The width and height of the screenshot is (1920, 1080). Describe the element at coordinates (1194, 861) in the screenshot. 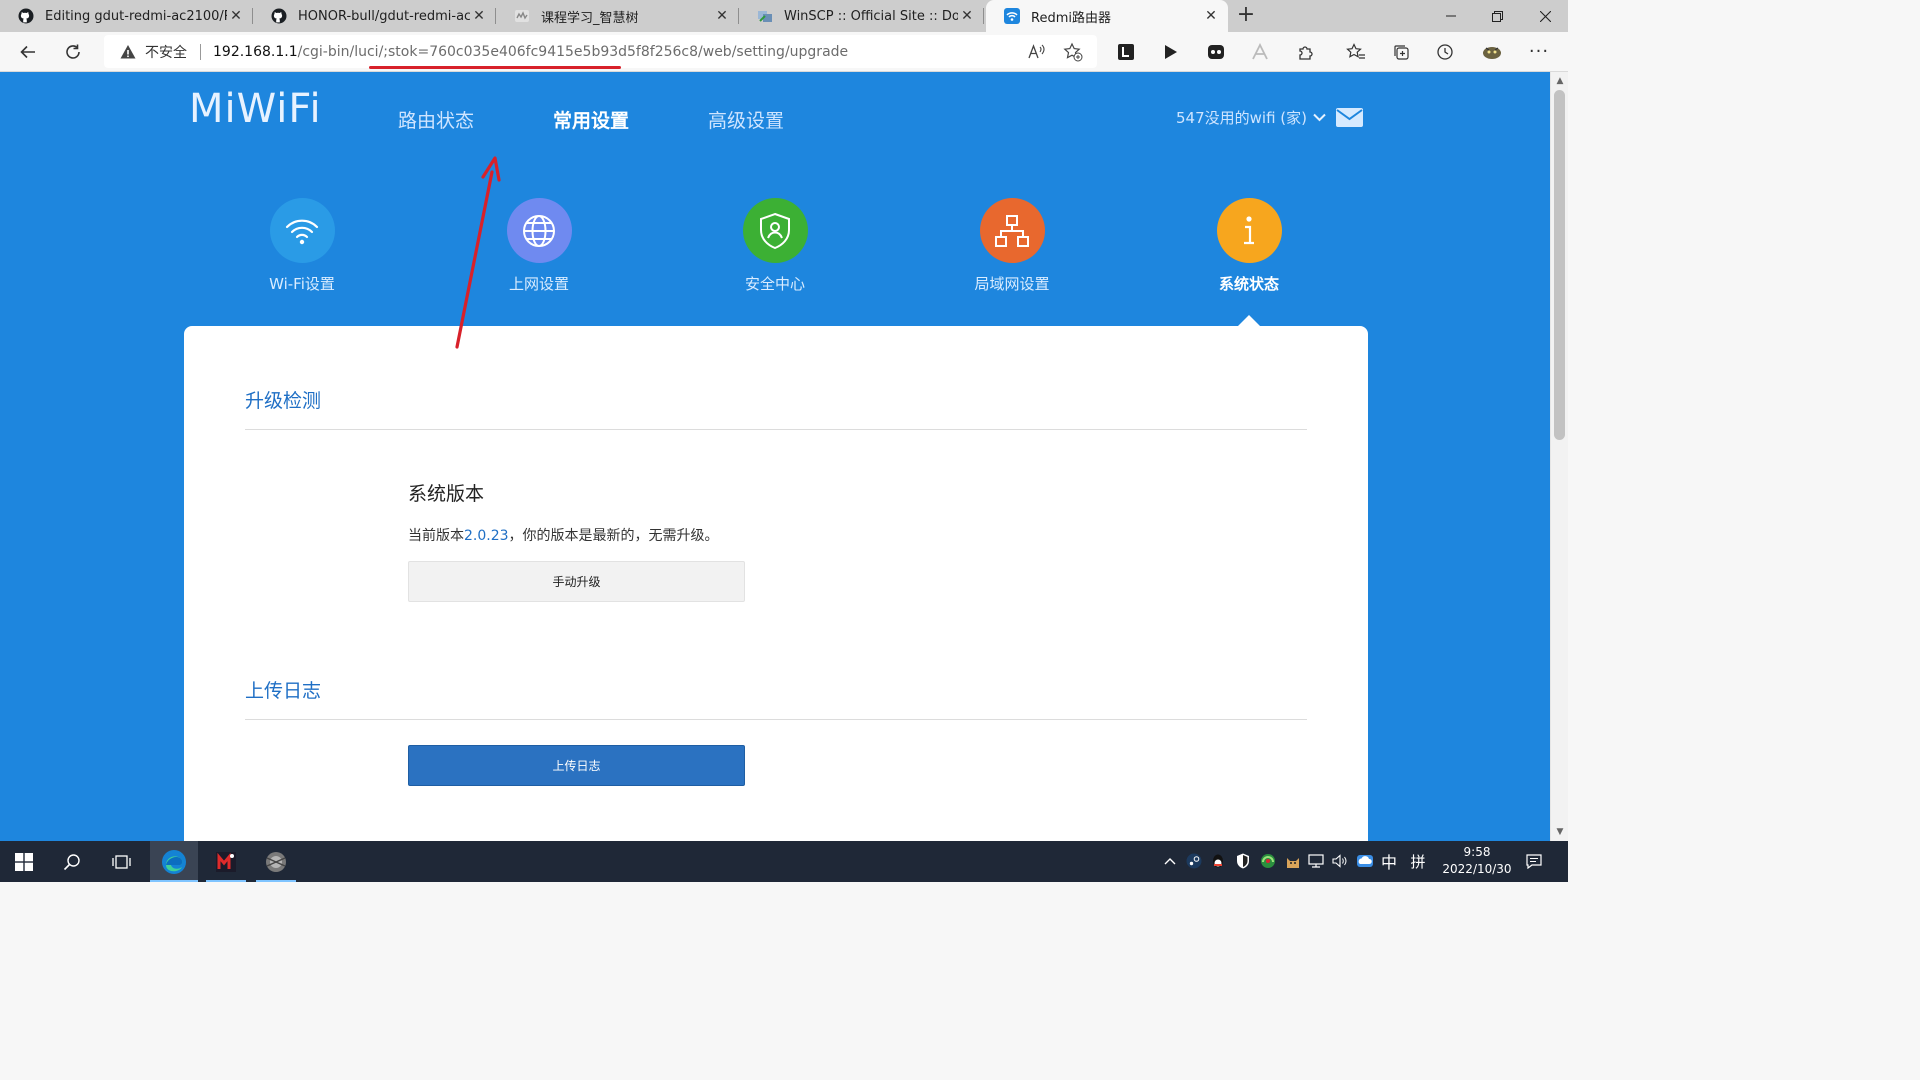

I see `steam-tray-icon` at that location.